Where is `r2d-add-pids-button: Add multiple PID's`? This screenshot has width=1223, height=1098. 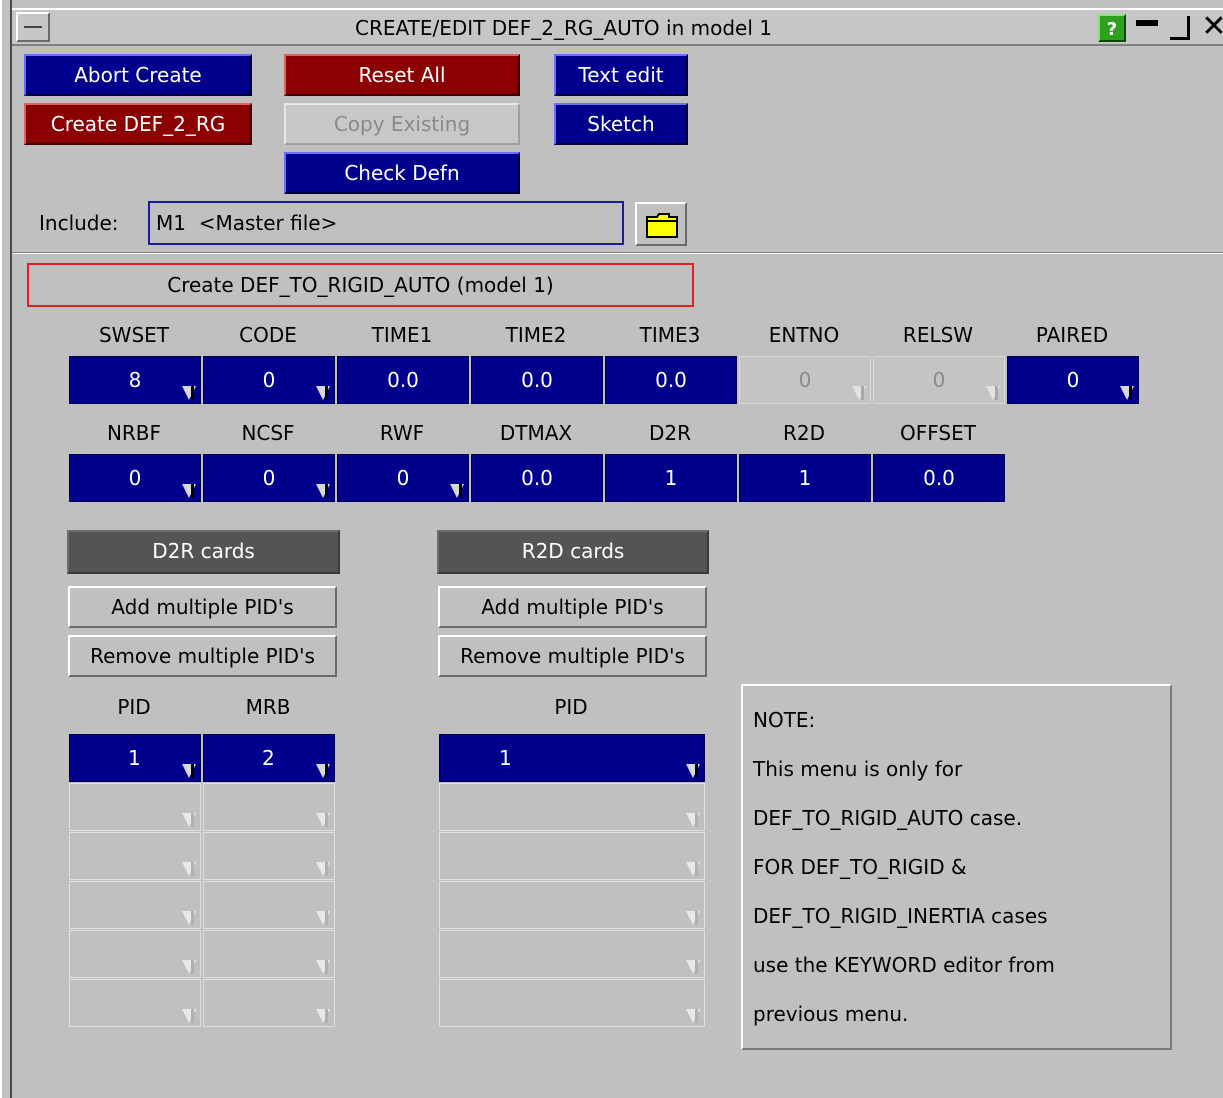 r2d-add-pids-button: Add multiple PID's is located at coordinates (572, 607).